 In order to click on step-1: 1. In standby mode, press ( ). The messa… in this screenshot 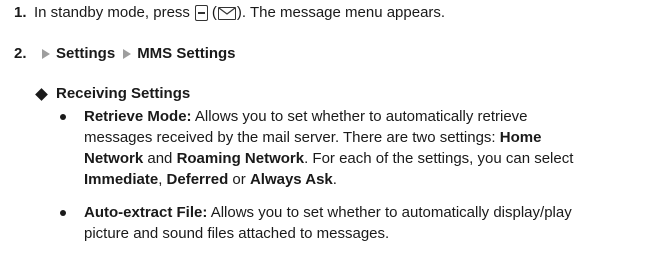, I will do `click(229, 13)`.